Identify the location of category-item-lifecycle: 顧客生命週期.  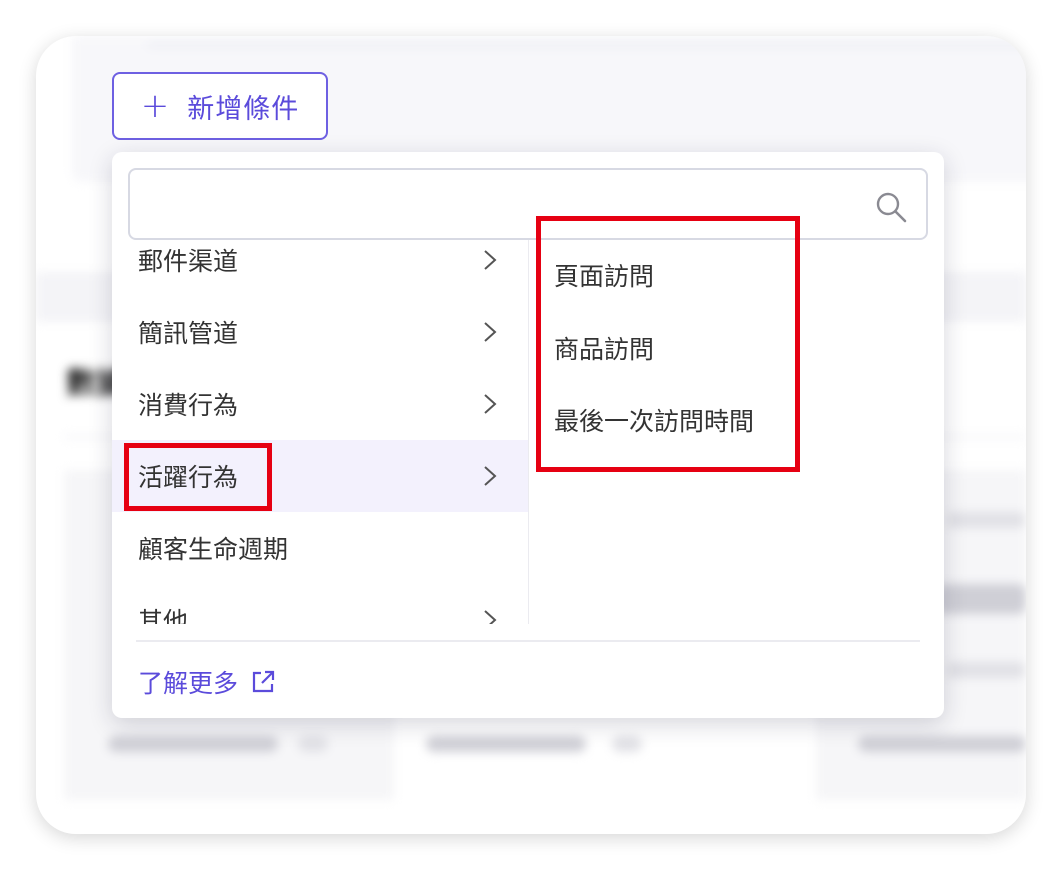
(320, 548).